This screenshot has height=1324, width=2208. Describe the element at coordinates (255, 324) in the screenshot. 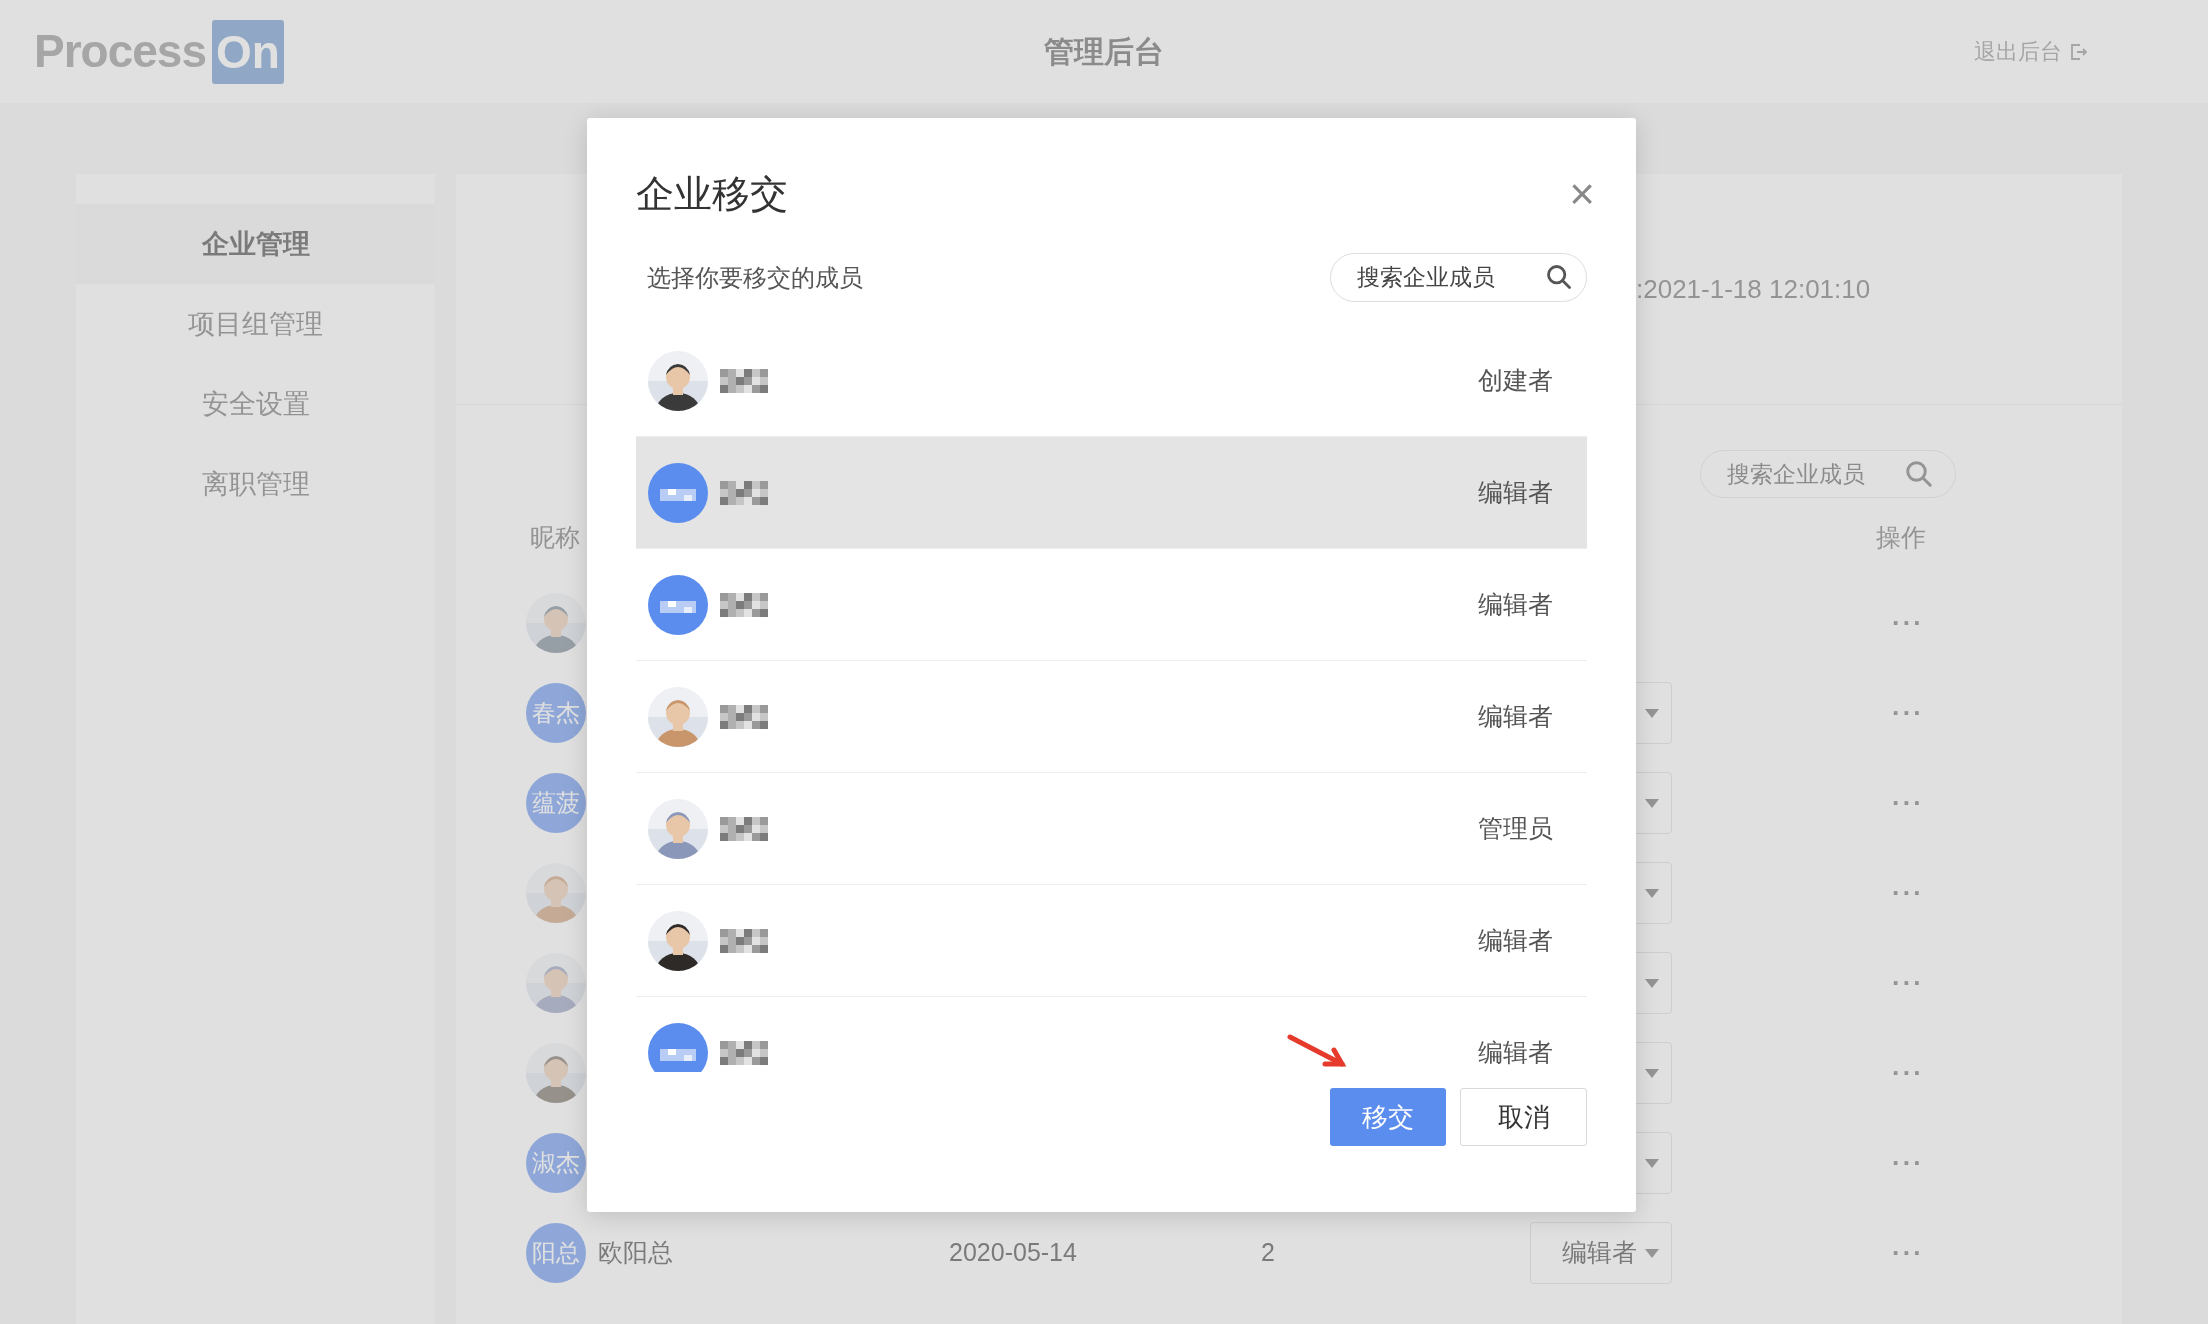

I see `sidebar-item: 项目组管理` at that location.